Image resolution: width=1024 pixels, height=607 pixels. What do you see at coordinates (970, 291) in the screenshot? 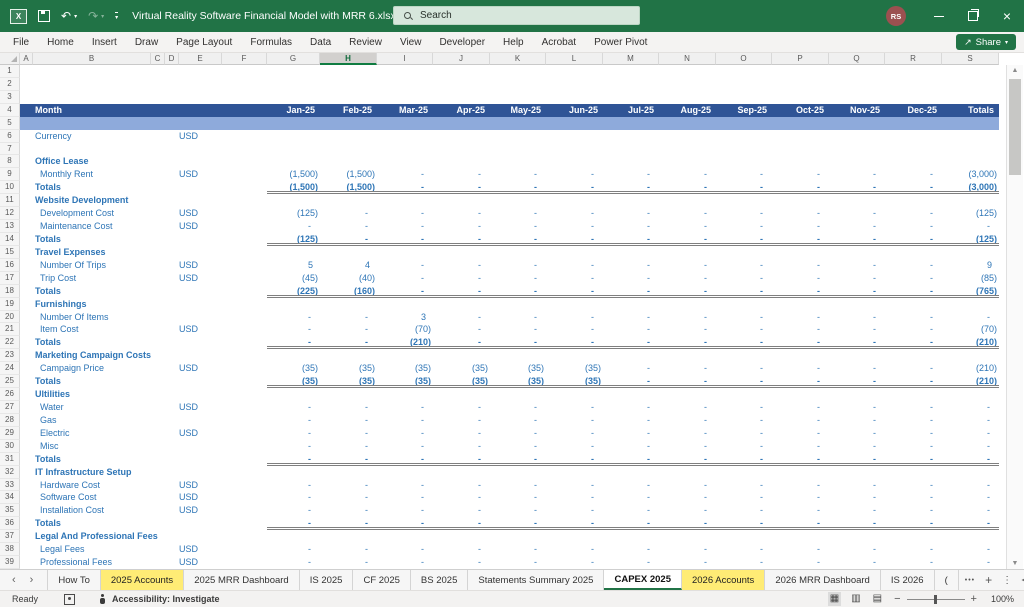
I see `value-cell: (765)` at bounding box center [970, 291].